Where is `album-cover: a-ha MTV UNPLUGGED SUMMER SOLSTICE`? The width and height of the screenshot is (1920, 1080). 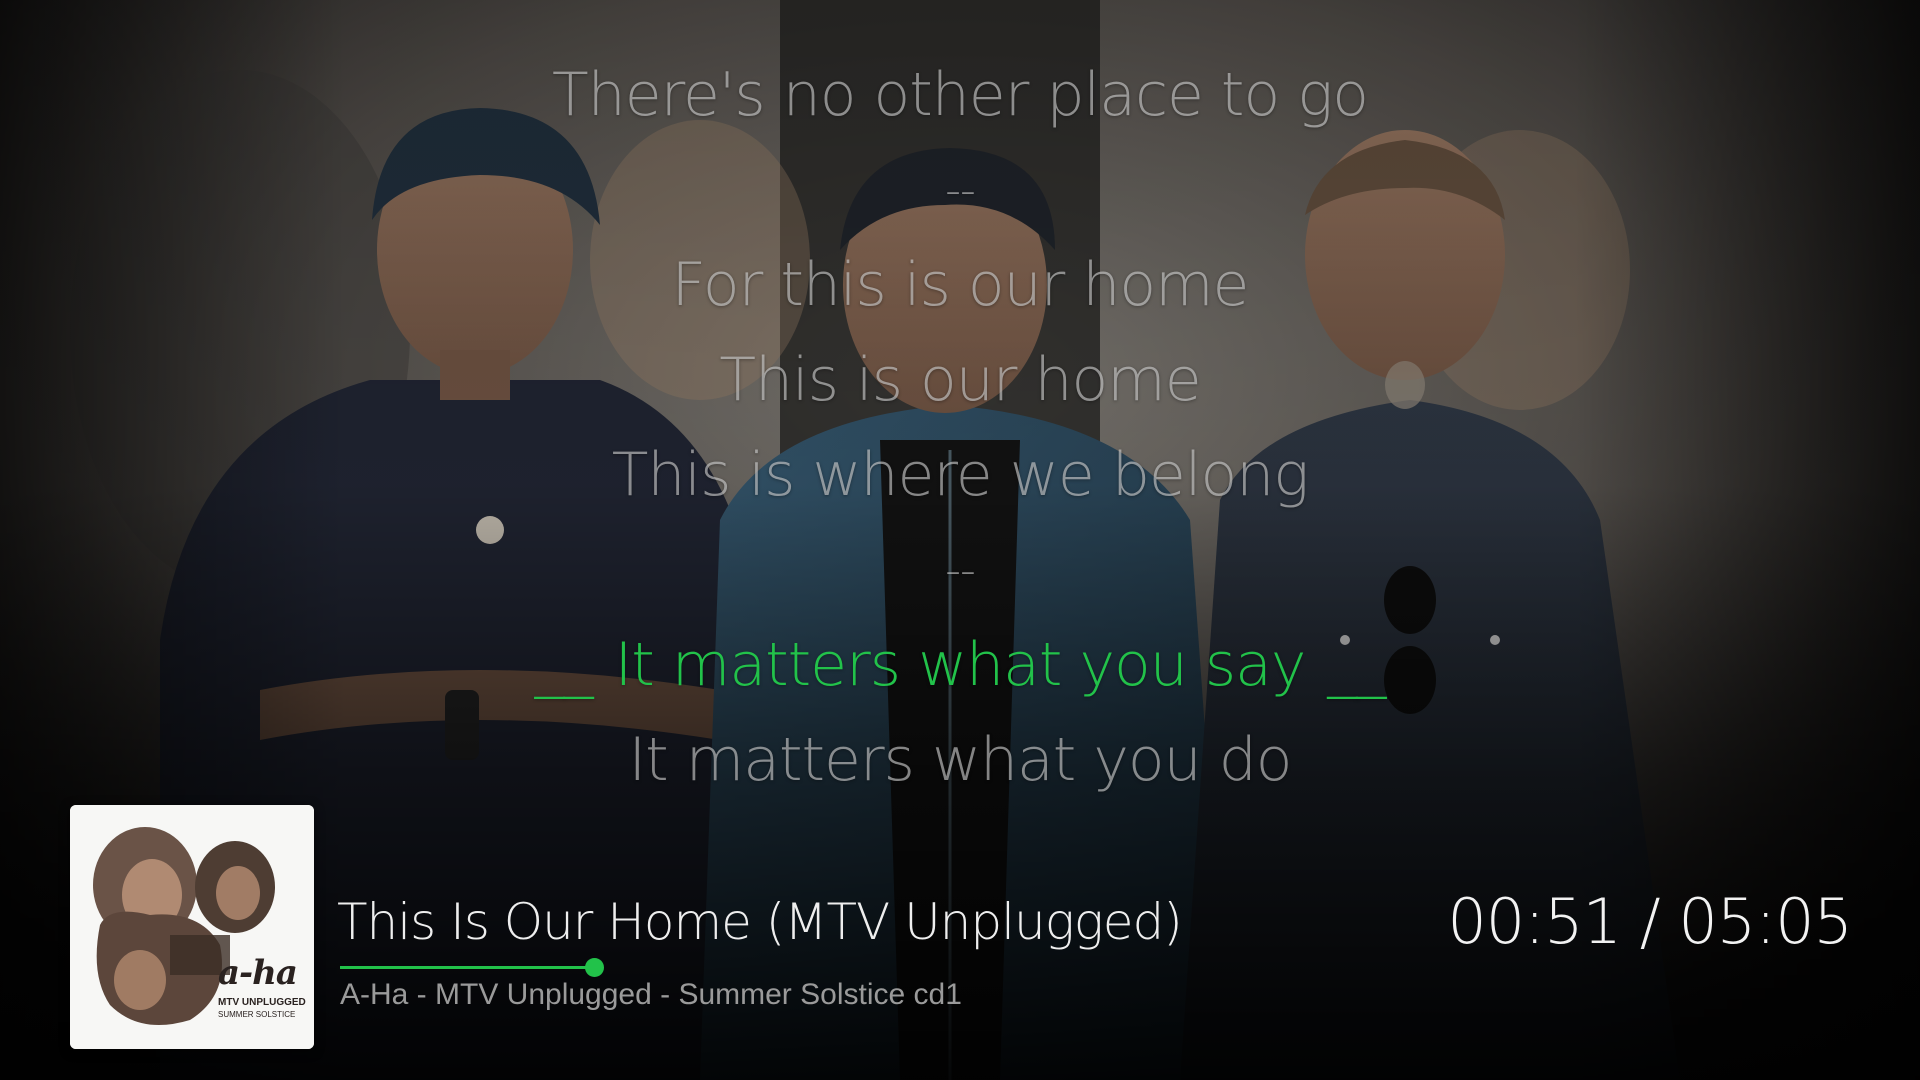
album-cover: a-ha MTV UNPLUGGED SUMMER SOLSTICE is located at coordinates (192, 927).